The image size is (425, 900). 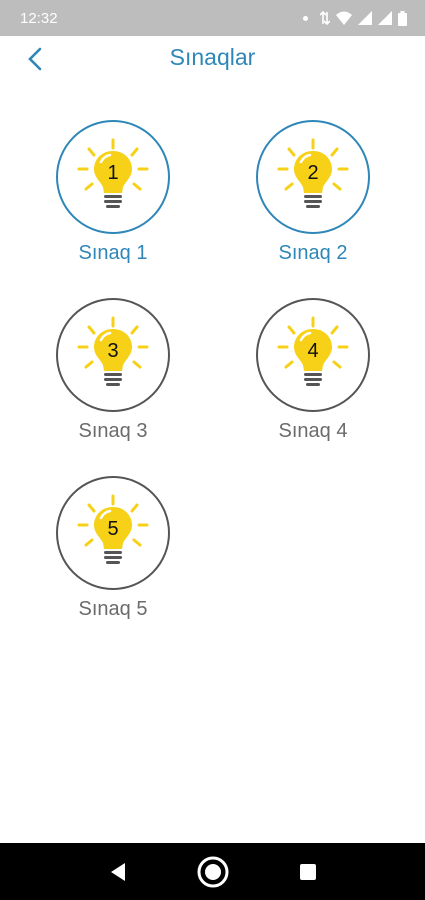 I want to click on square-recents-icon, so click(x=307, y=871).